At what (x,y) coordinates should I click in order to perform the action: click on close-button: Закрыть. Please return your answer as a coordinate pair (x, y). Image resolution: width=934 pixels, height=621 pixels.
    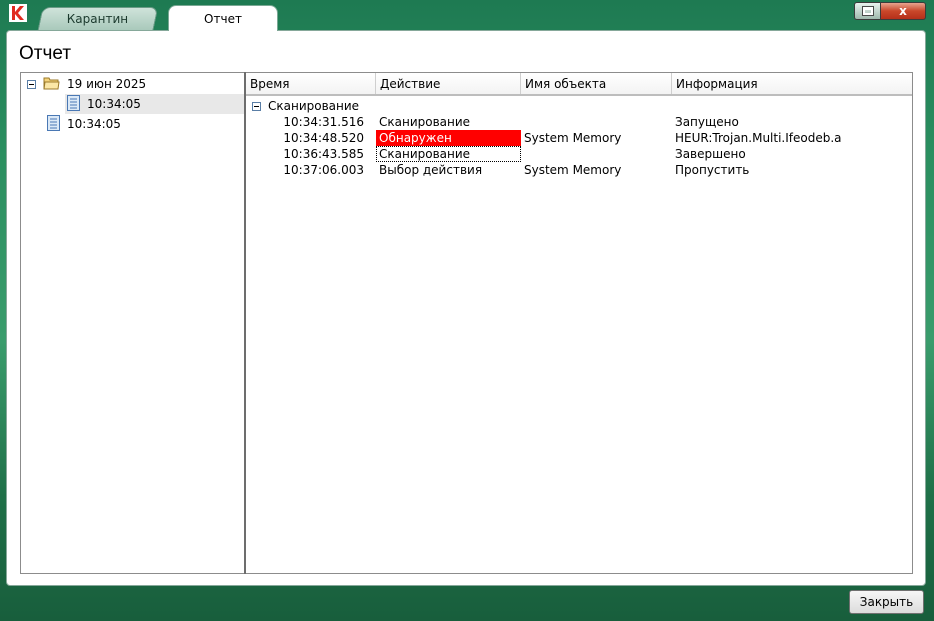
    Looking at the image, I should click on (886, 602).